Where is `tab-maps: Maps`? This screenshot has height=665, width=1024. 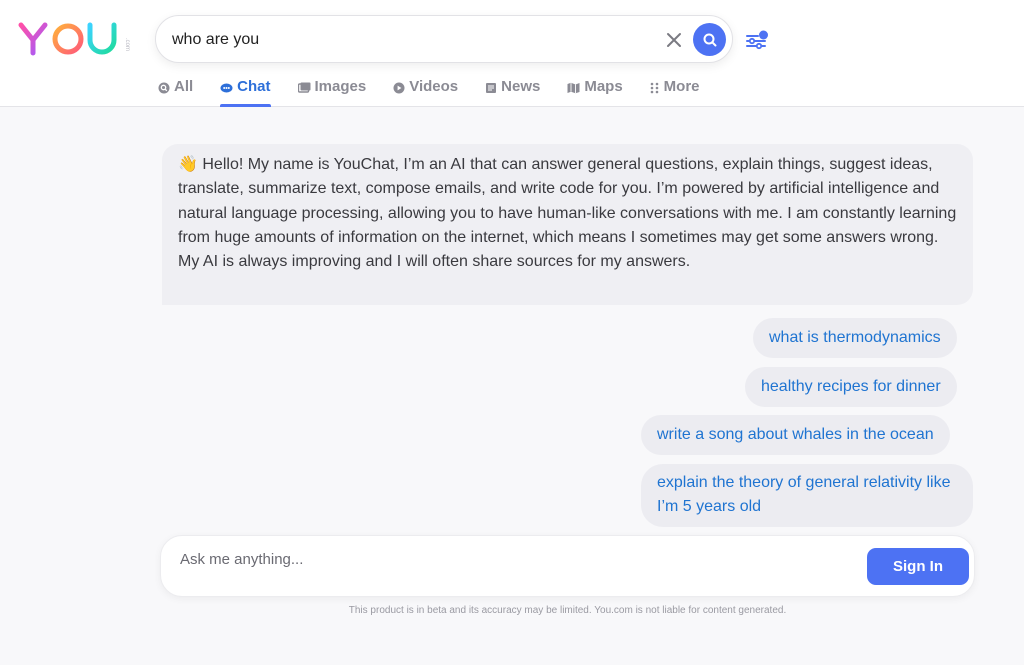 tab-maps: Maps is located at coordinates (595, 92).